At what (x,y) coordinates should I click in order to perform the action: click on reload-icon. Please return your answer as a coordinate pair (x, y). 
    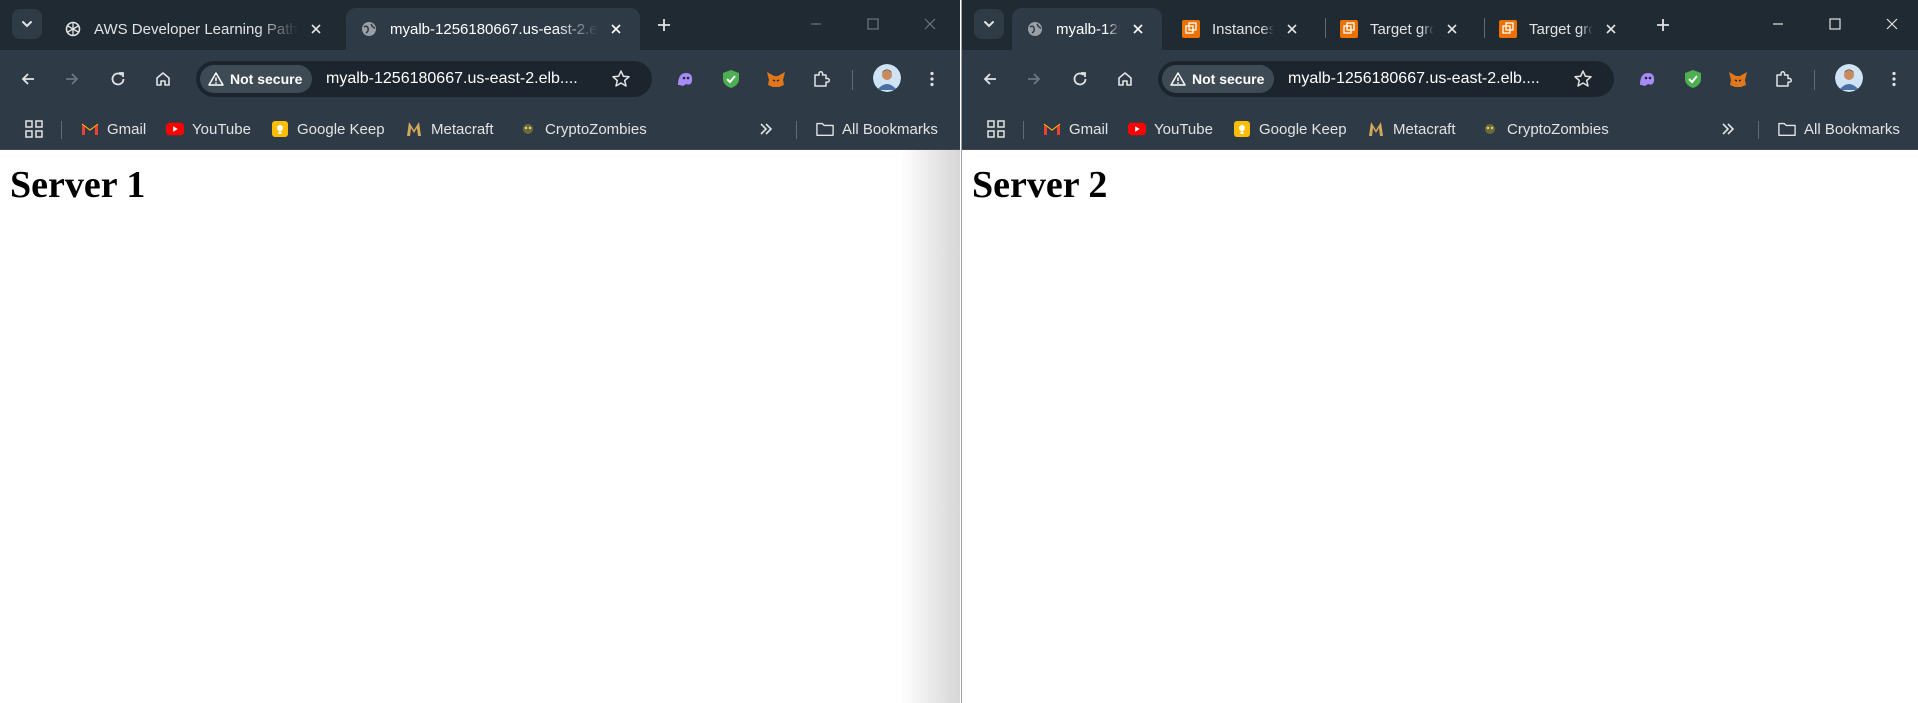
    Looking at the image, I should click on (1080, 79).